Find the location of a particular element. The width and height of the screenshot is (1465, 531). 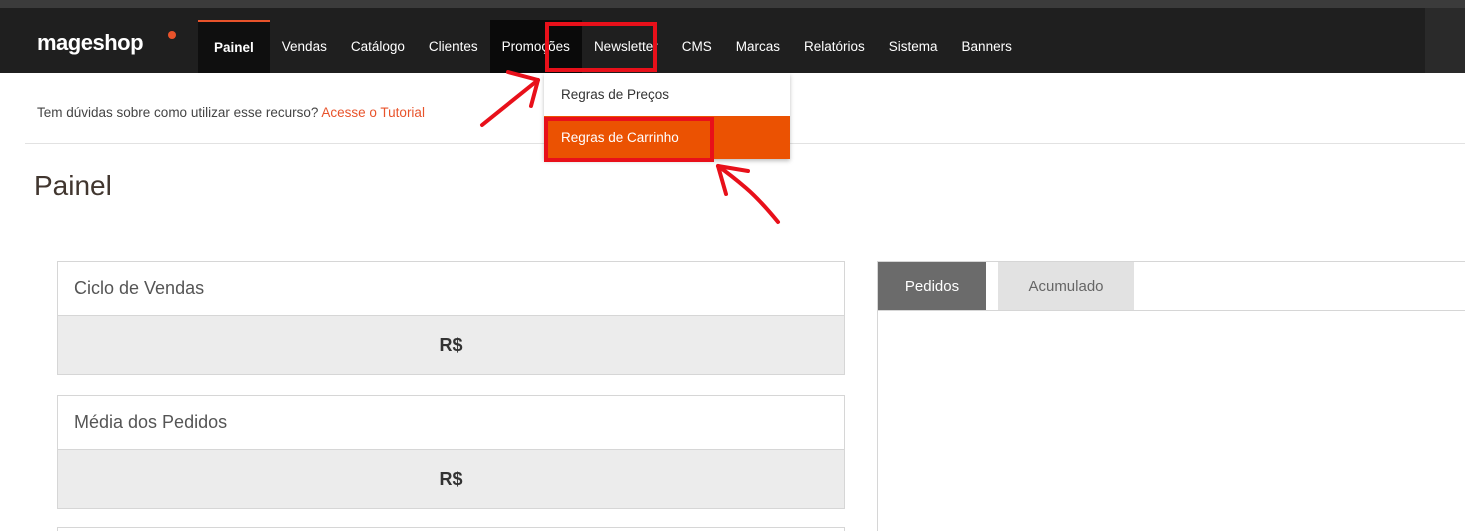

menu-item-banners: Banners is located at coordinates (987, 46).